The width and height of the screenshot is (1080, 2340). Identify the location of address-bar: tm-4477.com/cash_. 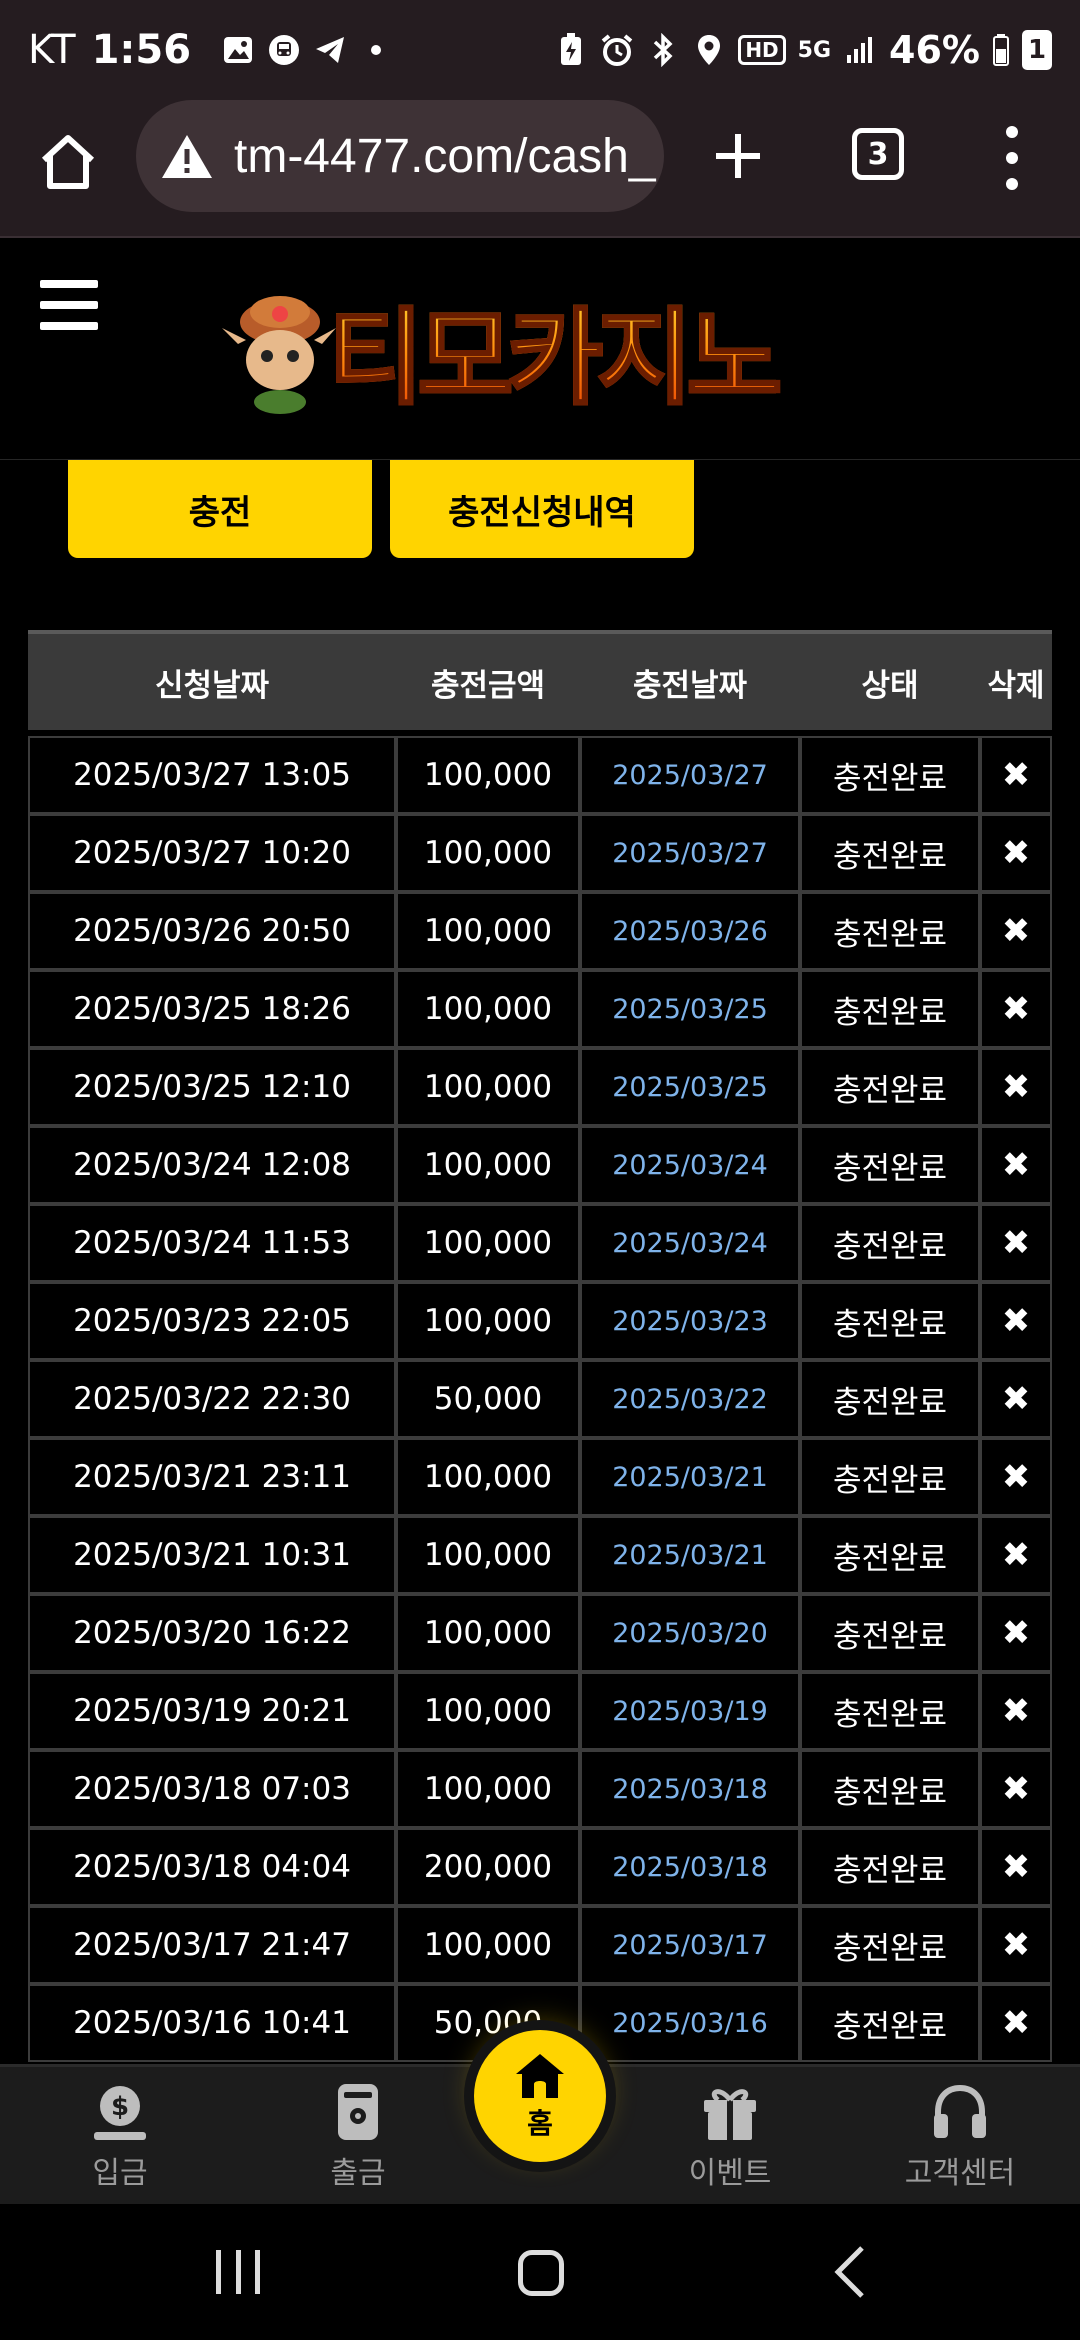
(400, 156).